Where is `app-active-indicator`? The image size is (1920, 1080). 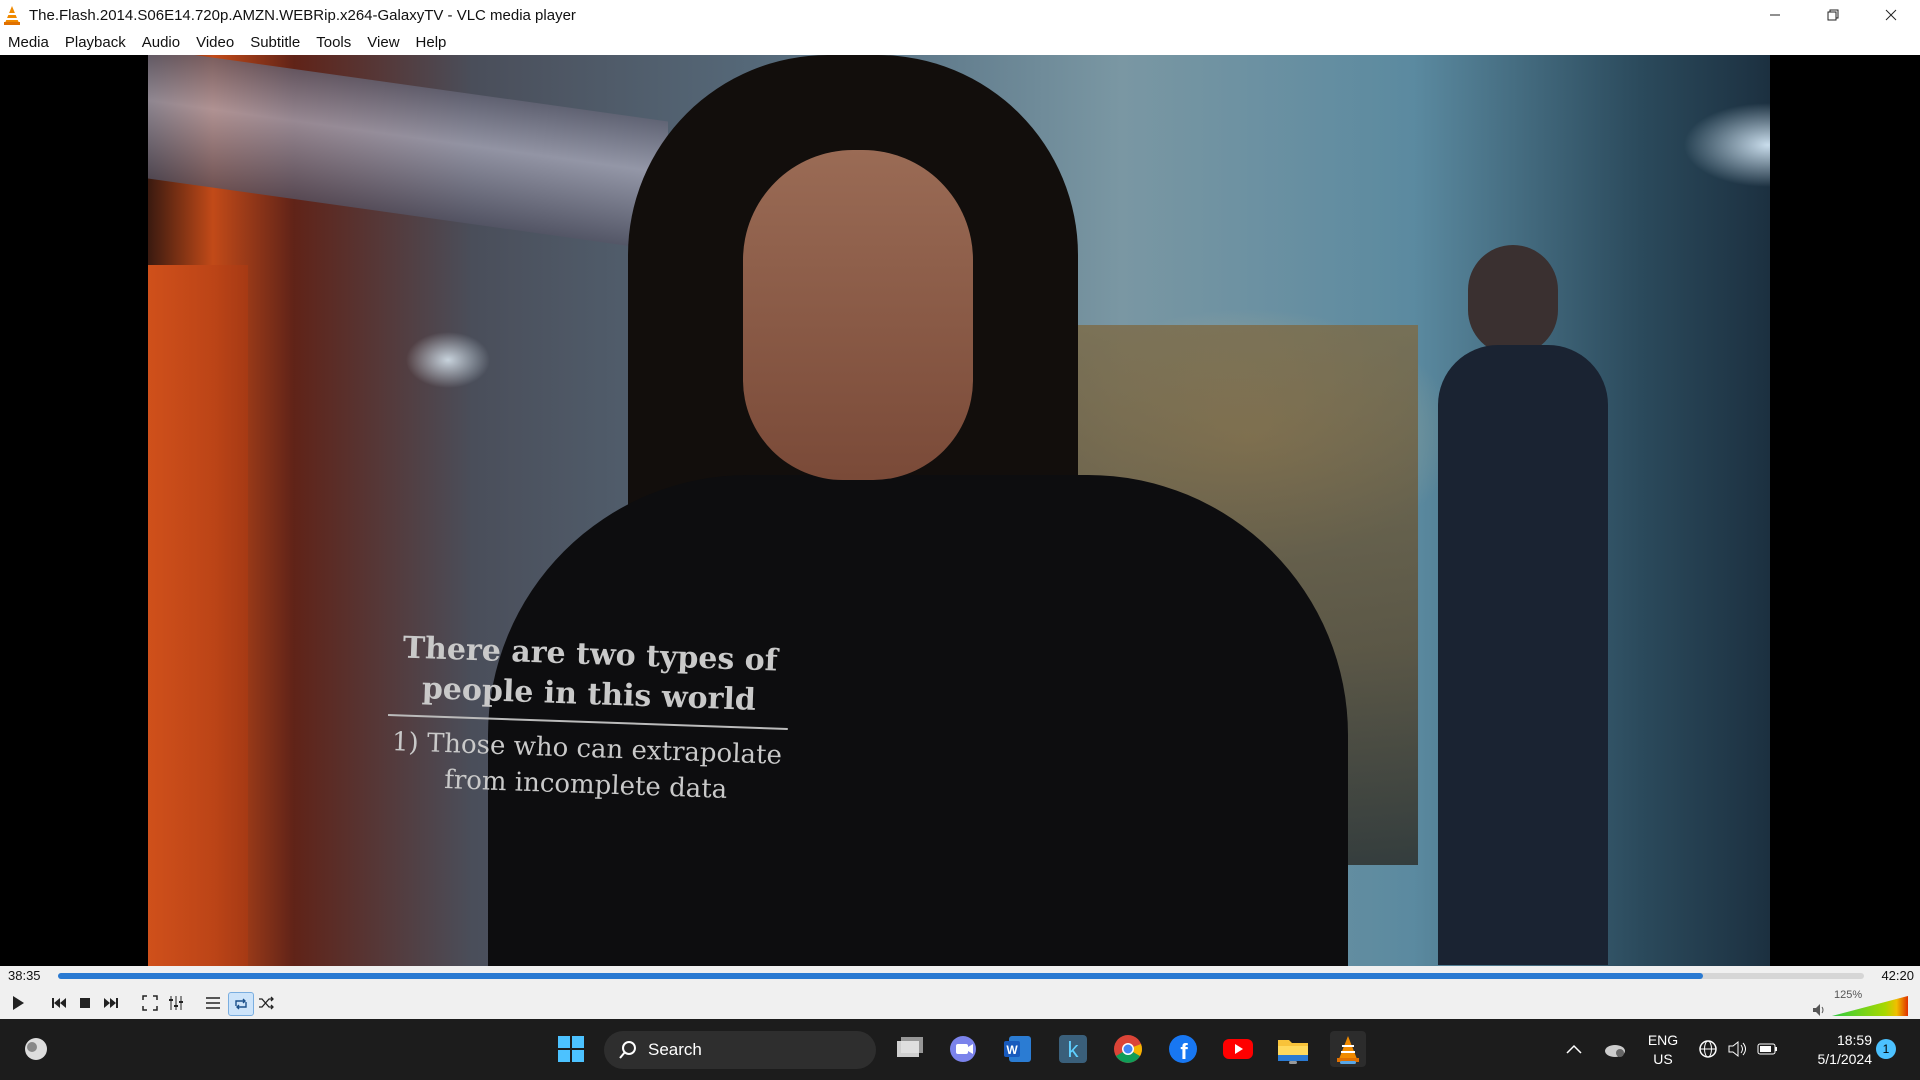
app-active-indicator is located at coordinates (1348, 1062).